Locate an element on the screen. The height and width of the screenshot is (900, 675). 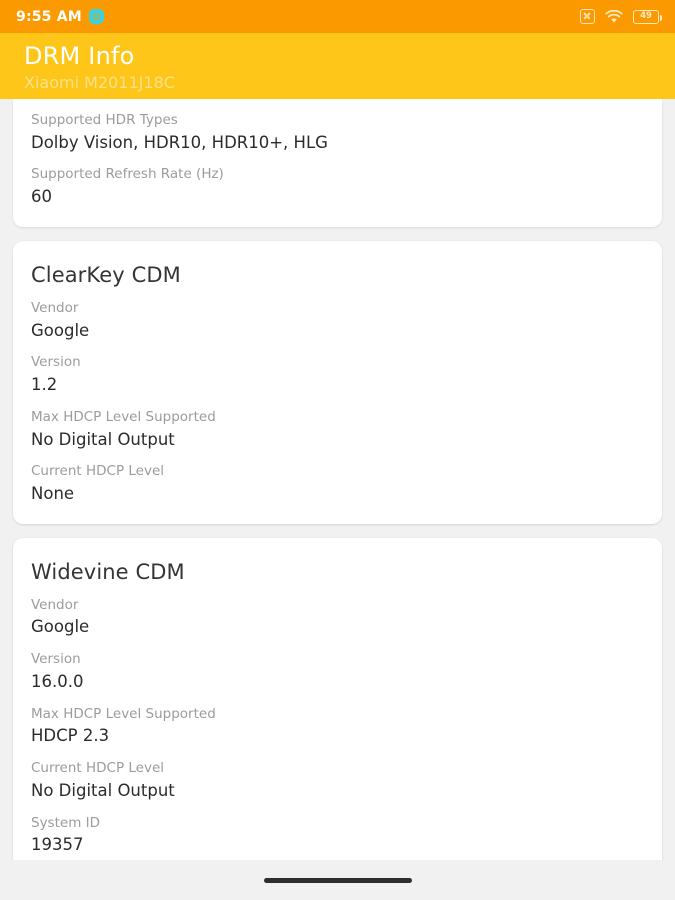
battery-icon: 49 is located at coordinates (648, 16).